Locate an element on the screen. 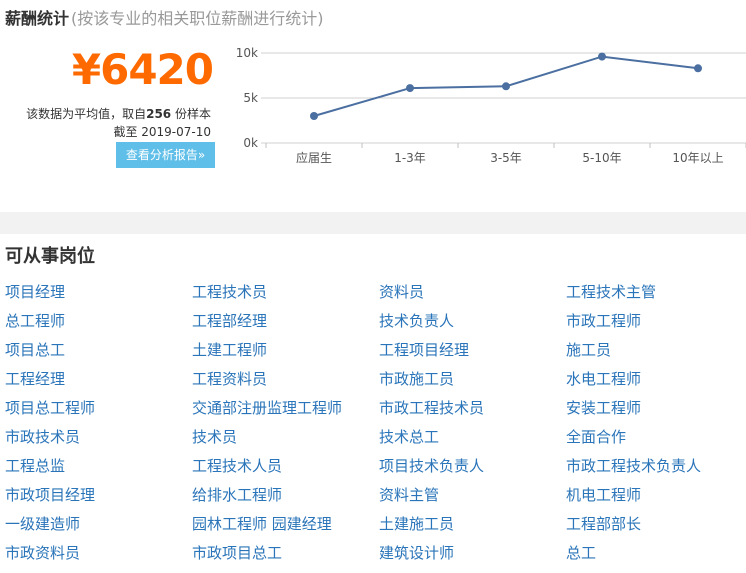 This screenshot has width=746, height=573. x-tick-label: 应届生 is located at coordinates (314, 157).